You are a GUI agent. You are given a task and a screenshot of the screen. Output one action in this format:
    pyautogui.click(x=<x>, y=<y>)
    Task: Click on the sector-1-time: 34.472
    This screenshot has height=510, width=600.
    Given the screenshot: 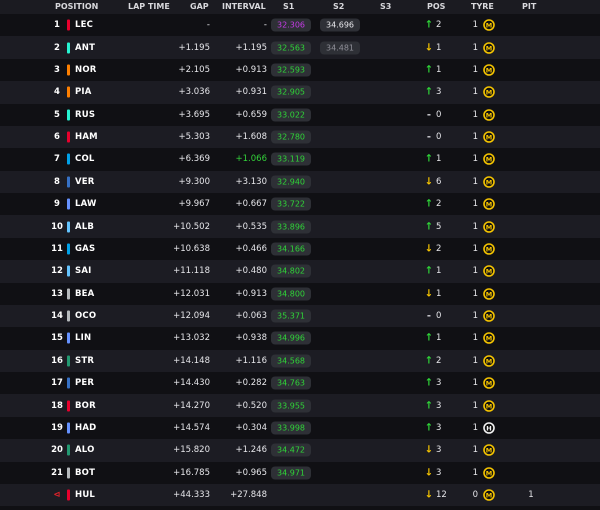 What is the action you would take?
    pyautogui.click(x=291, y=450)
    